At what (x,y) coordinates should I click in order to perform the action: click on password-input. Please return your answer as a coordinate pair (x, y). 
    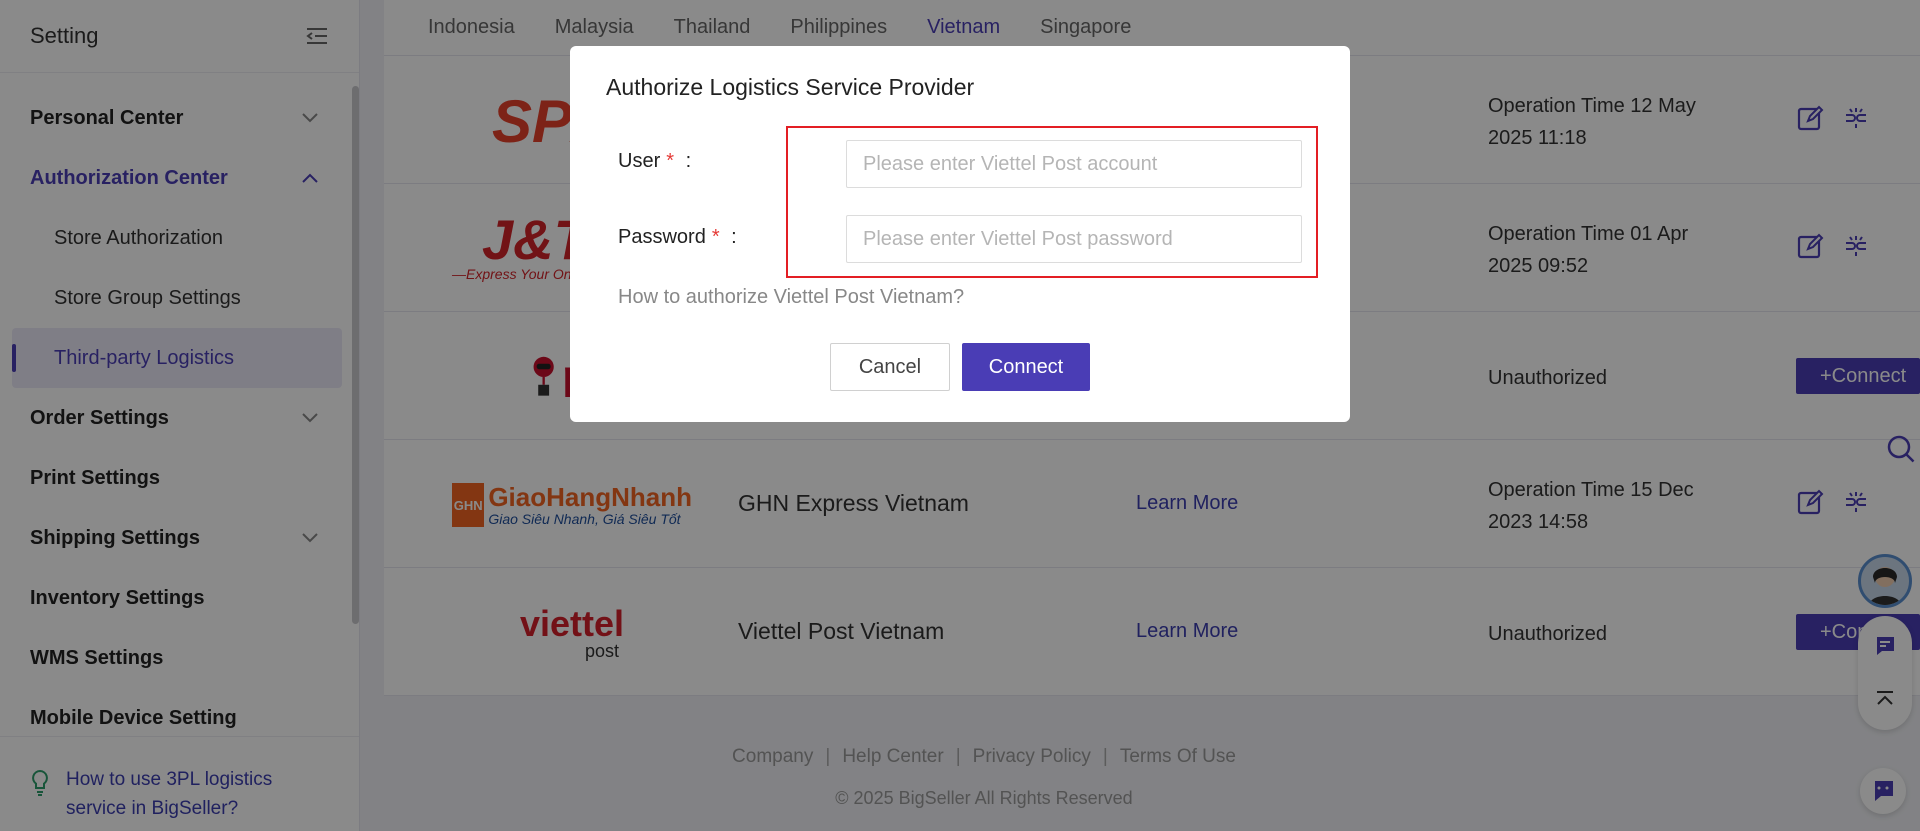
    Looking at the image, I should click on (1074, 239).